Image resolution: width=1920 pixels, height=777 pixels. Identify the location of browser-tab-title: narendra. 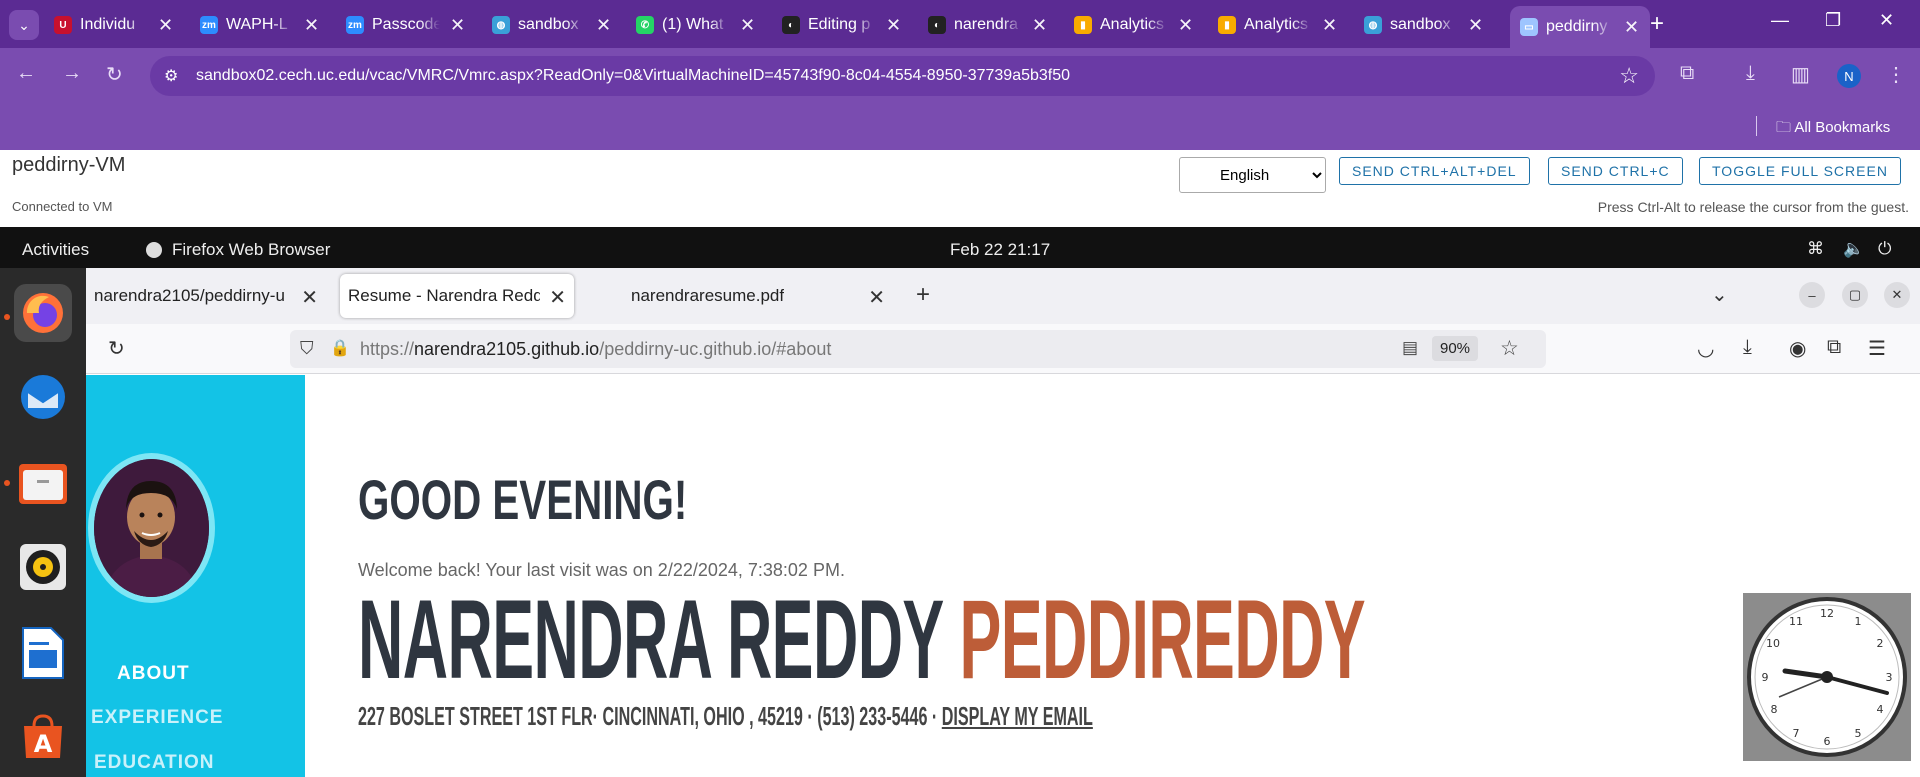
(986, 24).